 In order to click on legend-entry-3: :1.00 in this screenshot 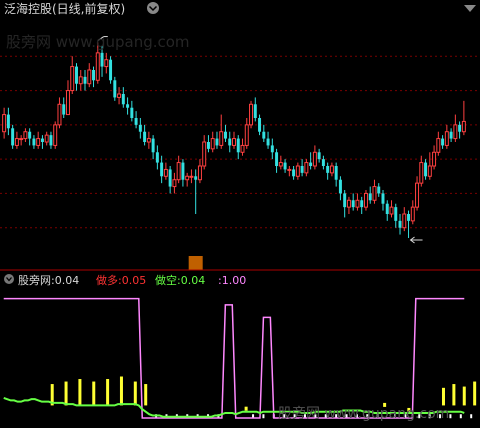, I will do `click(232, 280)`.